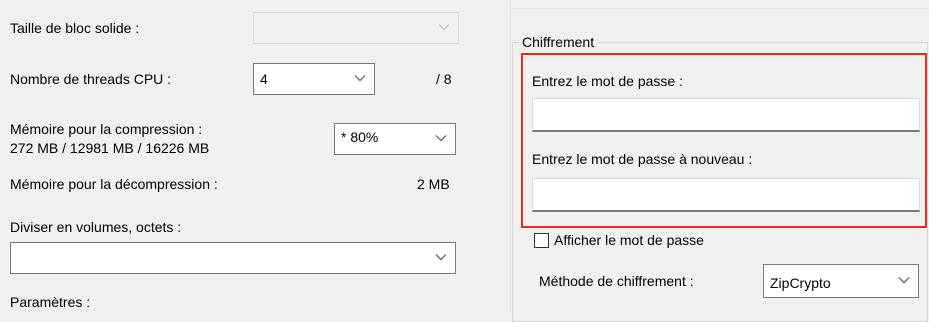 This screenshot has width=929, height=322. What do you see at coordinates (841, 281) in the screenshot?
I see `encryption-method-select: ZipCrypto` at bounding box center [841, 281].